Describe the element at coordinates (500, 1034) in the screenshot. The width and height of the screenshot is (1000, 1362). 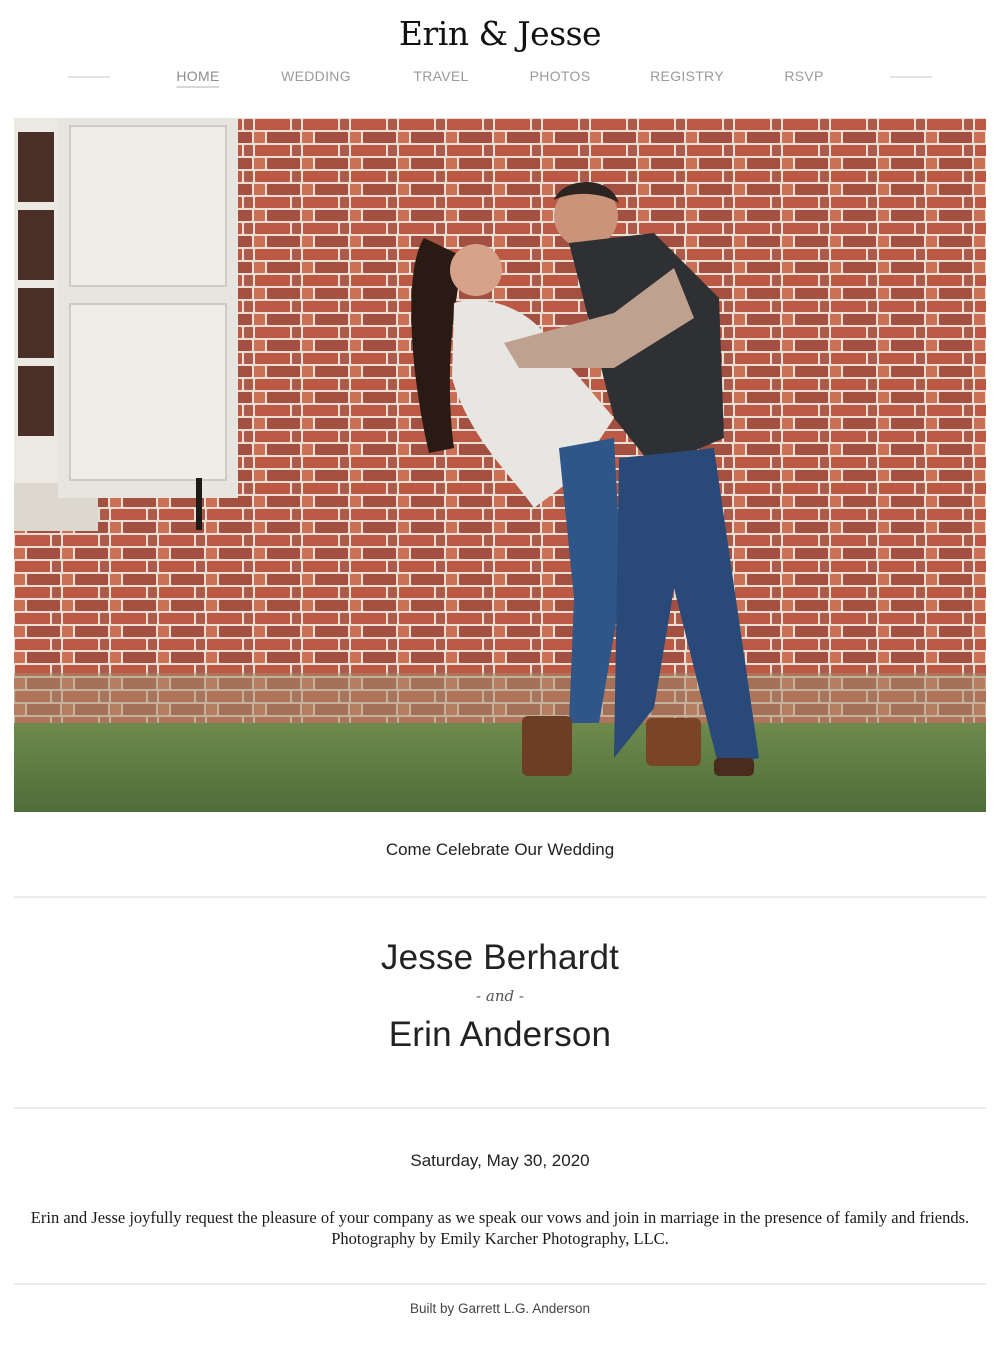
I see `bride-name: Erin Anderson` at that location.